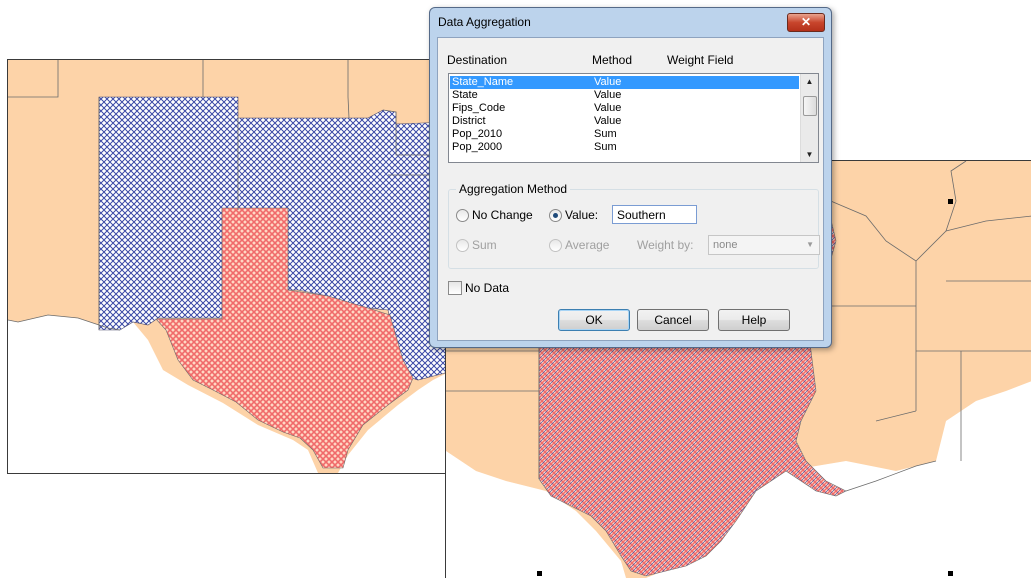  Describe the element at coordinates (469, 121) in the screenshot. I see `field-name: District` at that location.